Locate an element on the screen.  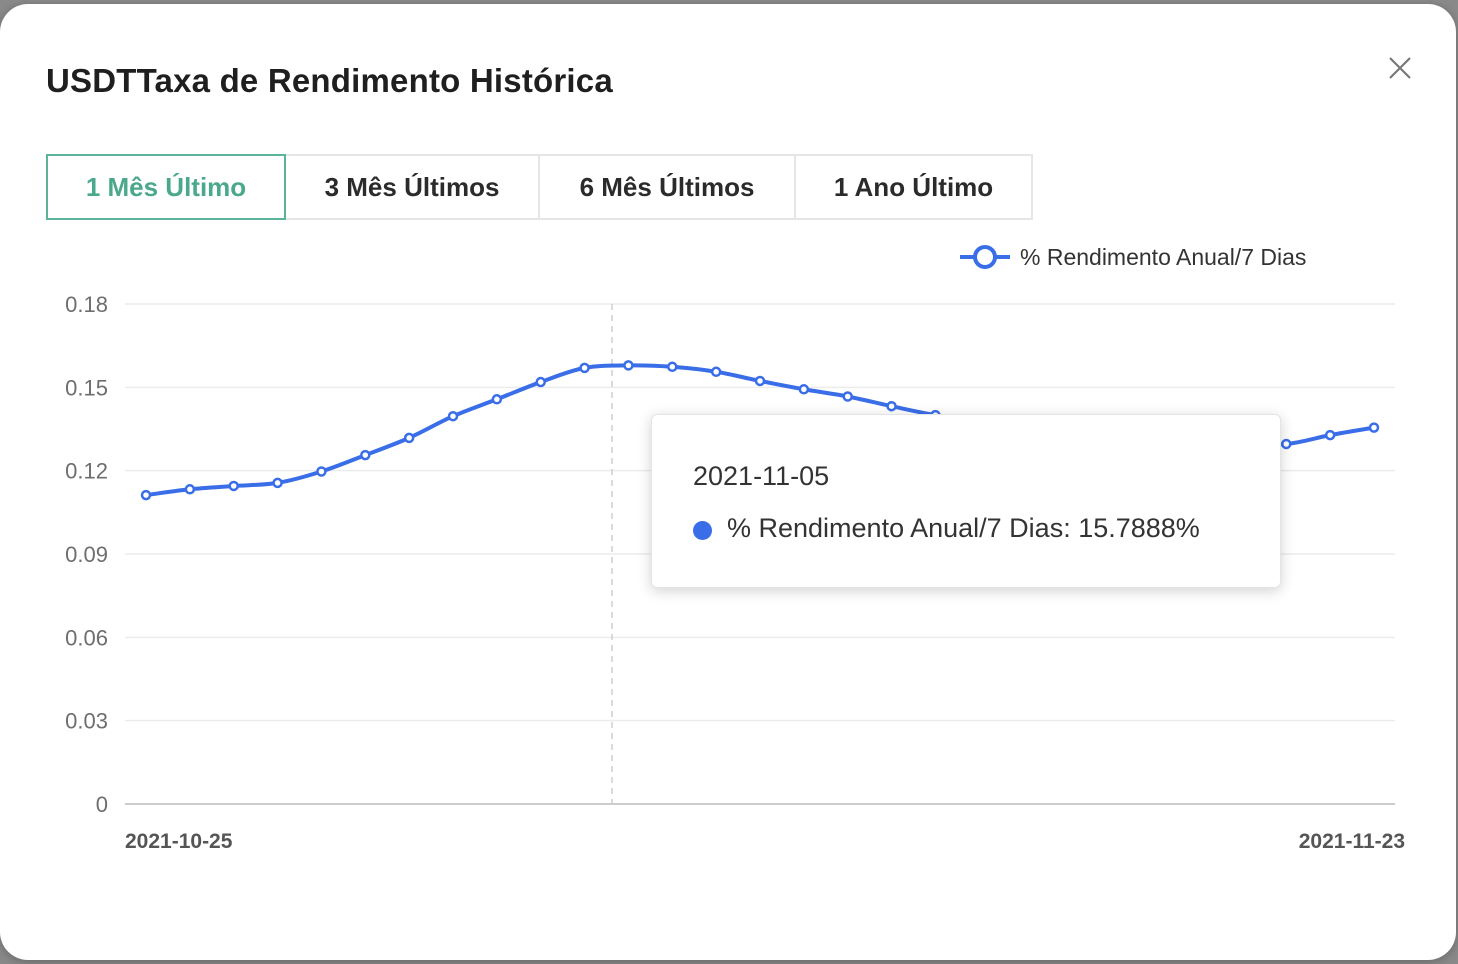
y-tick-label: 0.09 is located at coordinates (86, 554).